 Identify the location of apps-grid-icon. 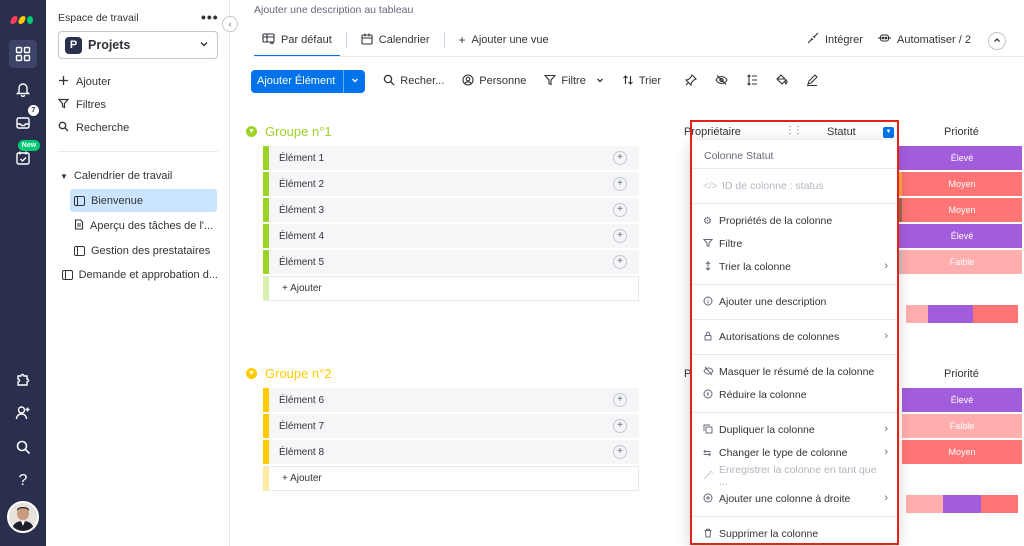
(23, 54).